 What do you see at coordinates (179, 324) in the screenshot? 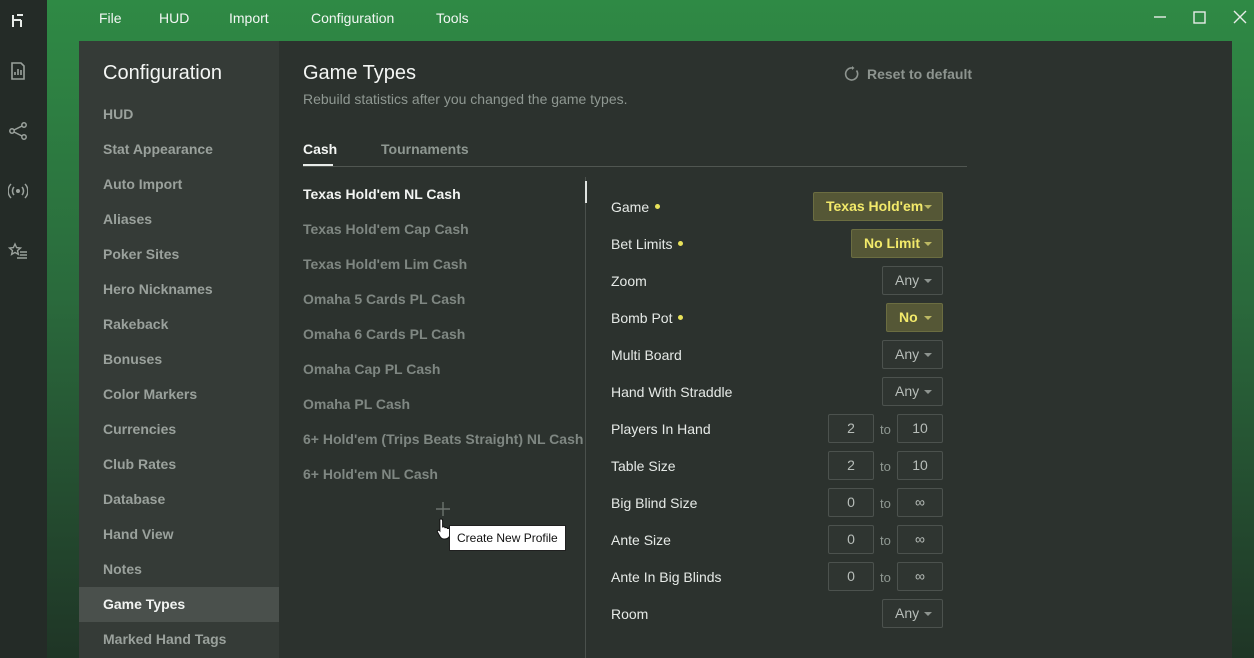
I see `sidebar-item-rakeback: Rakeback` at bounding box center [179, 324].